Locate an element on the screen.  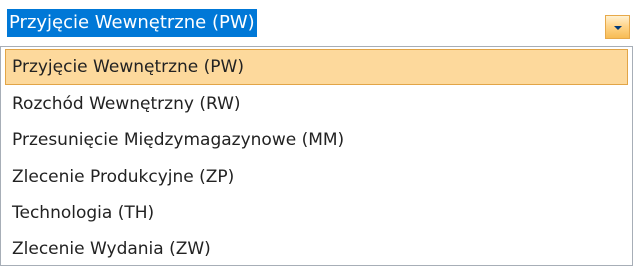
chevron-down-icon is located at coordinates (618, 28).